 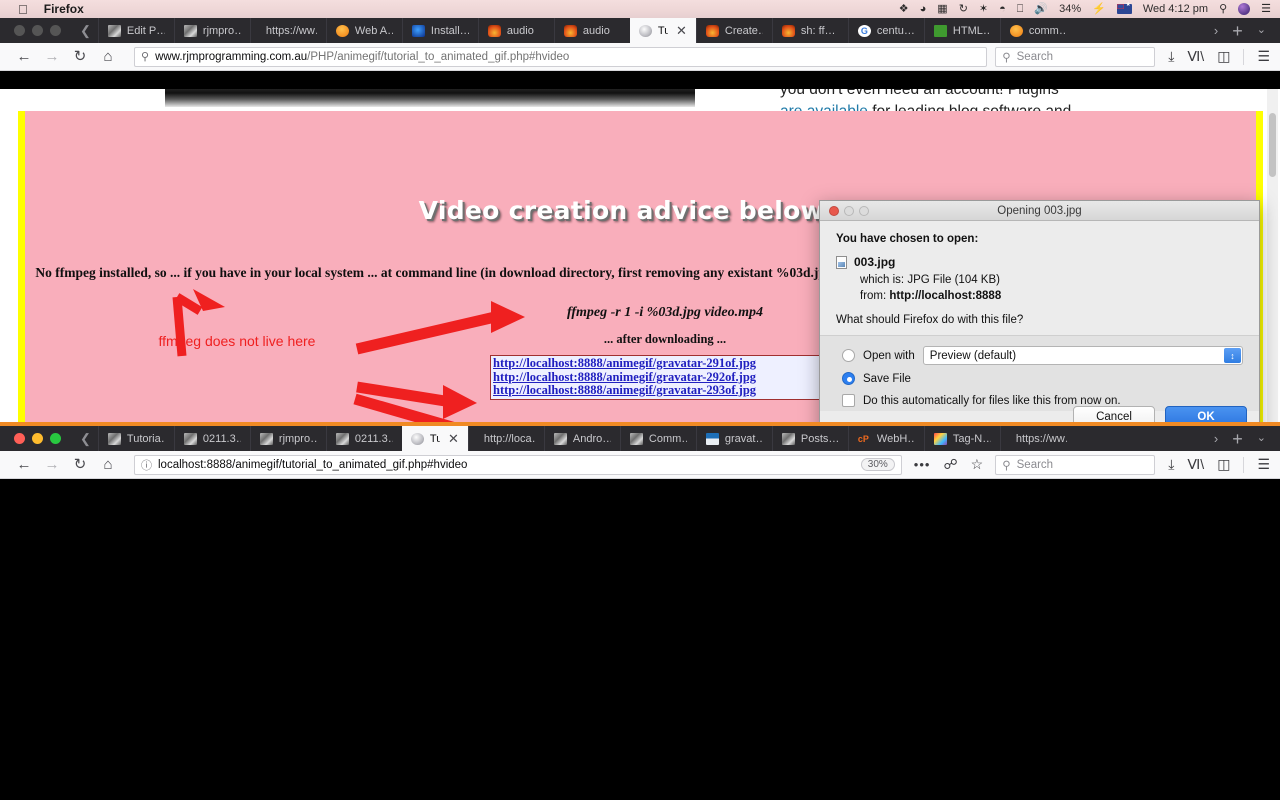 I want to click on wifi-icon: ◓, so click(x=1002, y=9).